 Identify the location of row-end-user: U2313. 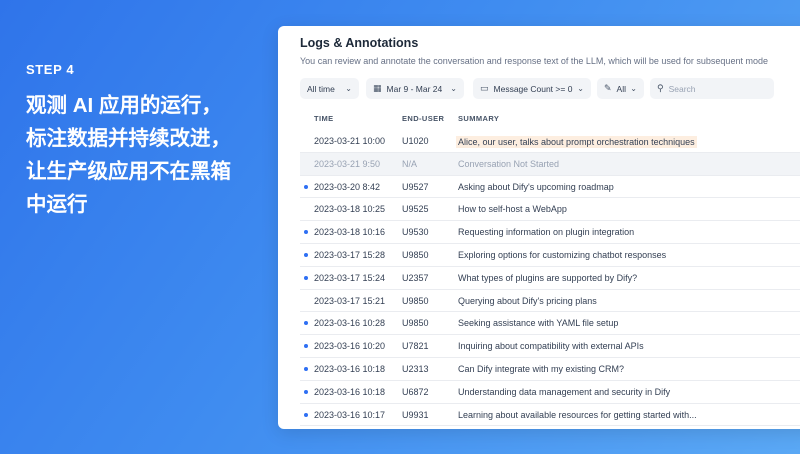
(415, 368).